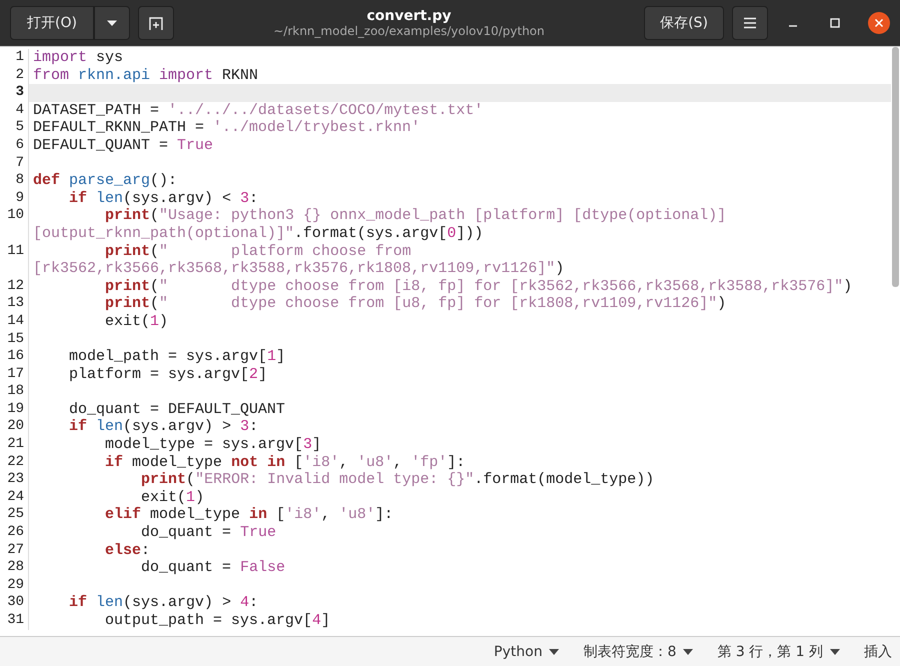  What do you see at coordinates (213, 445) in the screenshot?
I see `code-line: model_type = sys.argv[3]` at bounding box center [213, 445].